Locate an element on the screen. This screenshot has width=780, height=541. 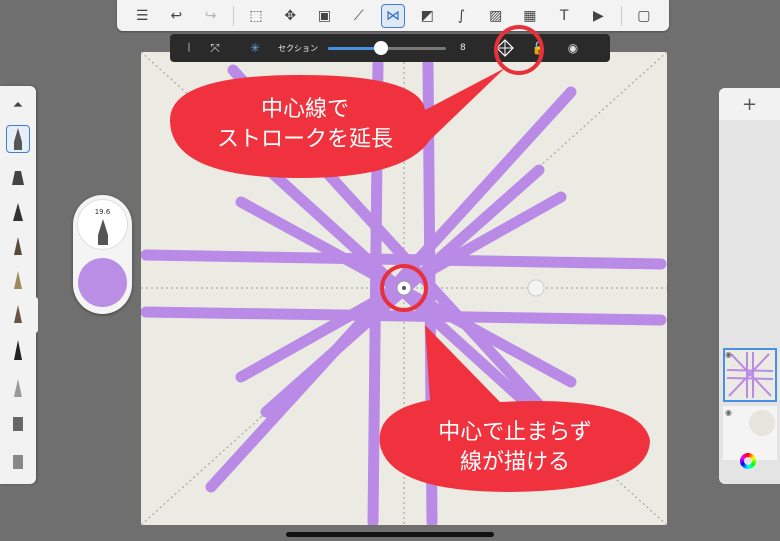
background-color-swatch is located at coordinates (762, 423).